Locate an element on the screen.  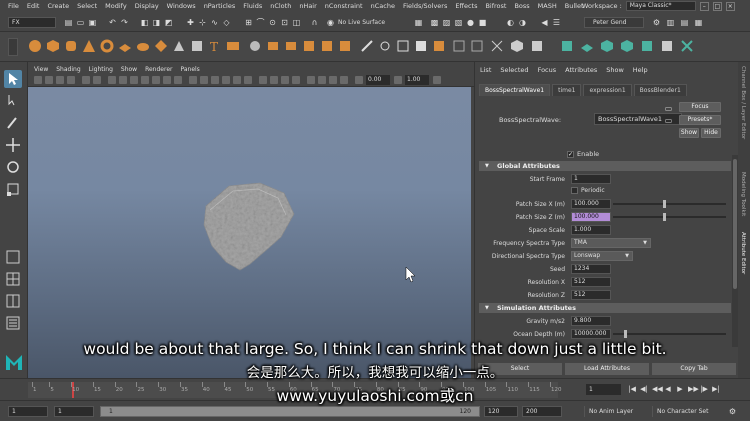
toggle-channelbox-icon: ▤ is located at coordinates (684, 22).